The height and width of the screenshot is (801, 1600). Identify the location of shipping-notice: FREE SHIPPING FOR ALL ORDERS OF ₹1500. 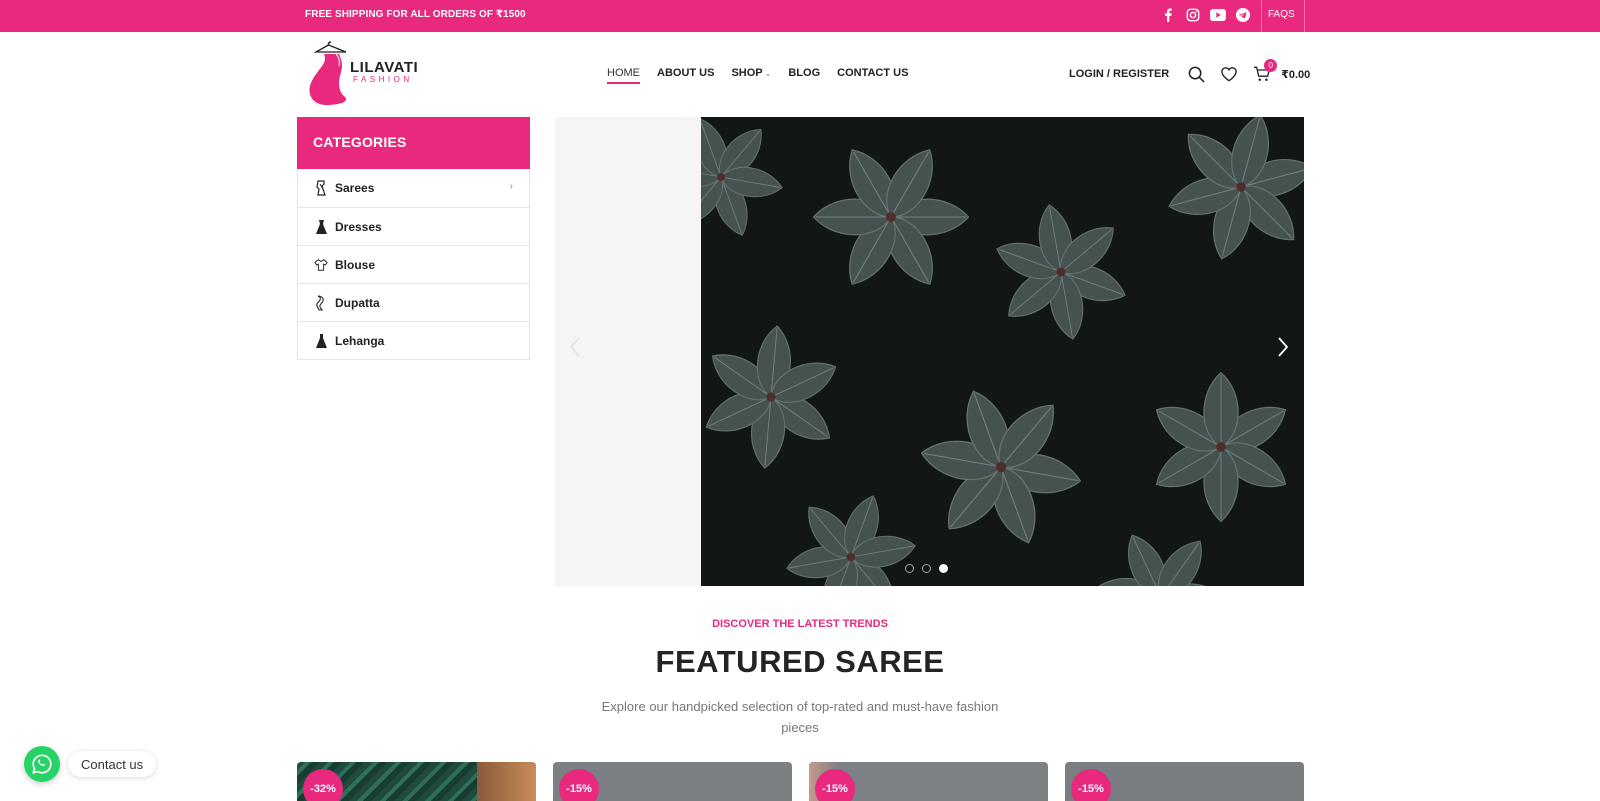
(415, 14).